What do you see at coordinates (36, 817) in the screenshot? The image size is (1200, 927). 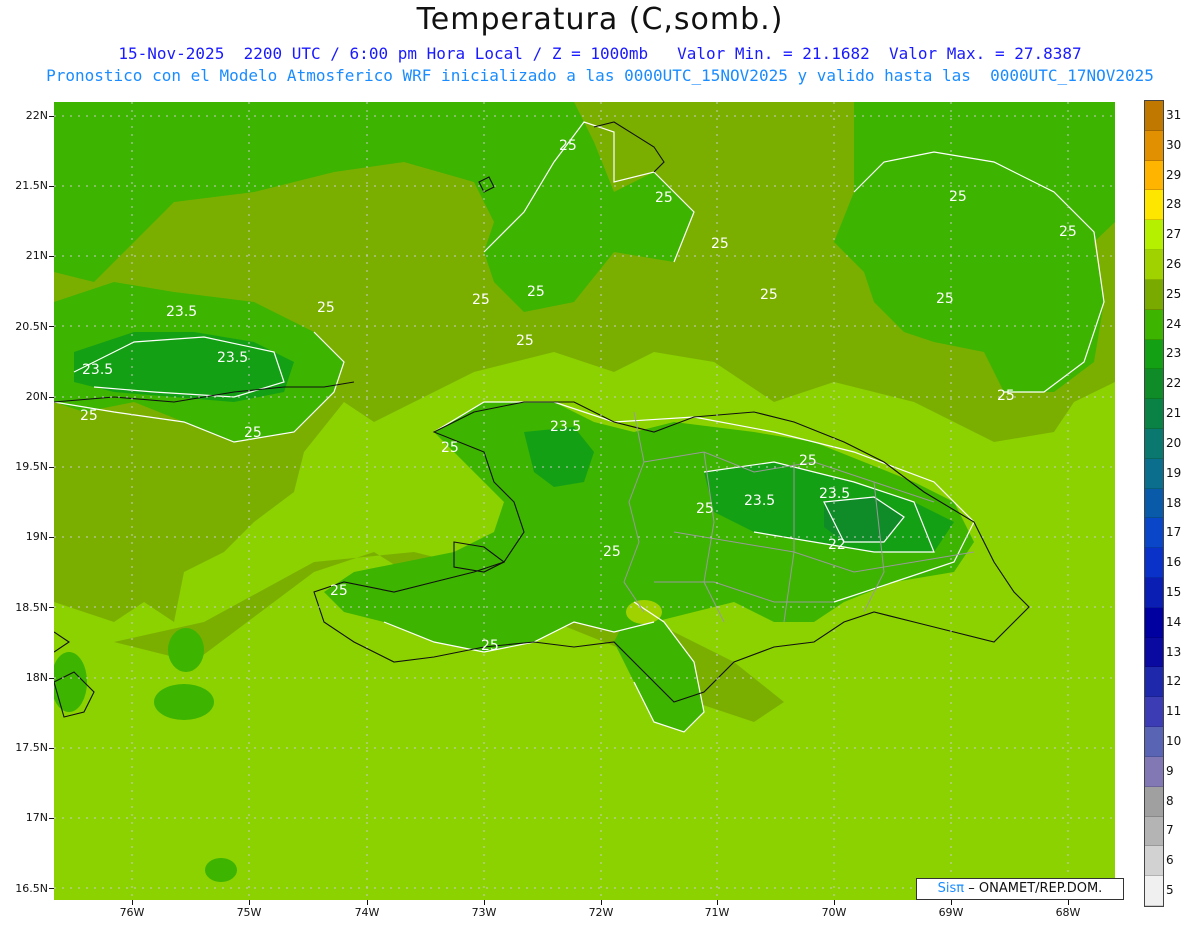 I see `lat-label: 17N` at bounding box center [36, 817].